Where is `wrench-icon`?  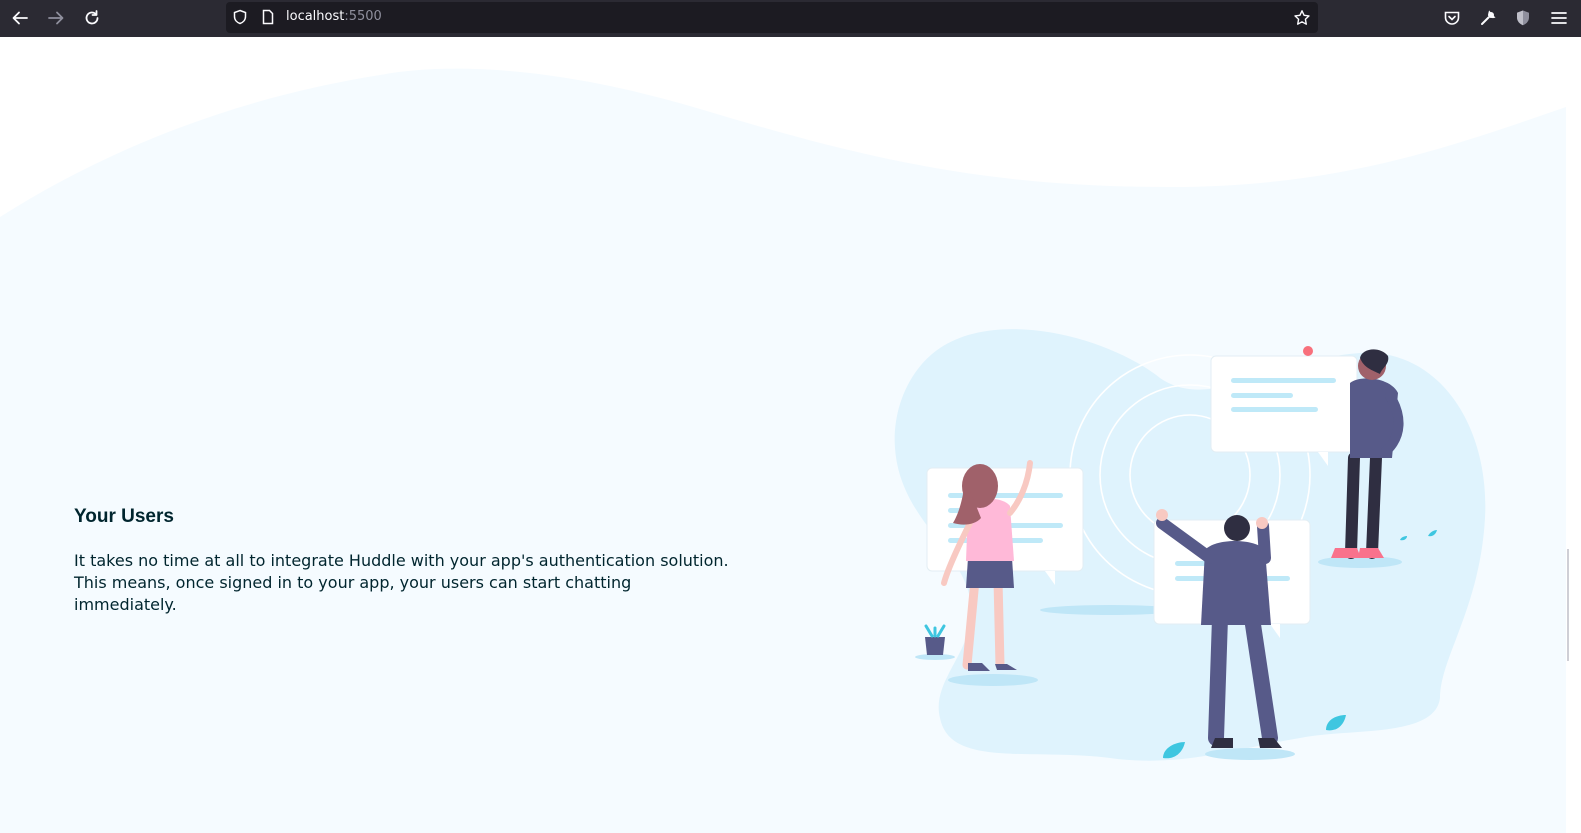
wrench-icon is located at coordinates (1488, 18).